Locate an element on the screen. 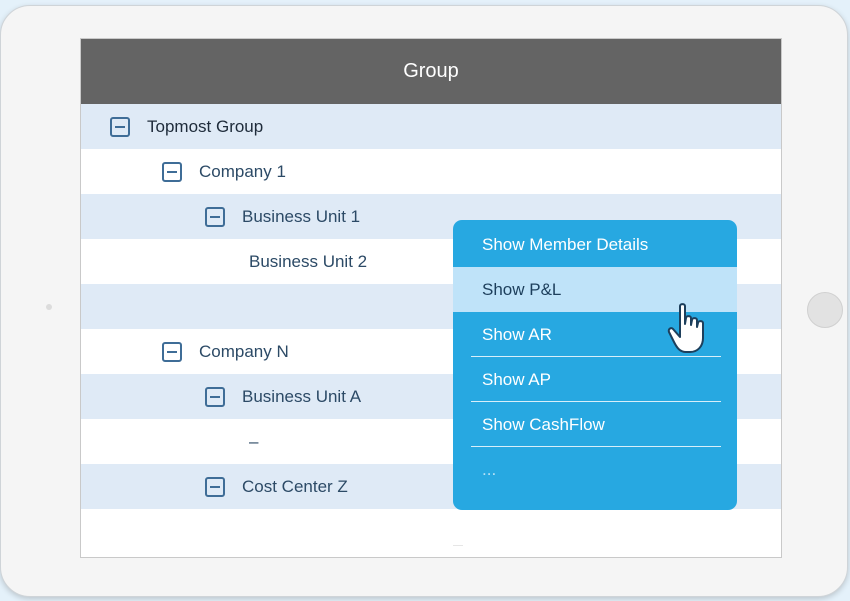 The width and height of the screenshot is (850, 601). tree-row-label: Business Unit 2 is located at coordinates (308, 261).